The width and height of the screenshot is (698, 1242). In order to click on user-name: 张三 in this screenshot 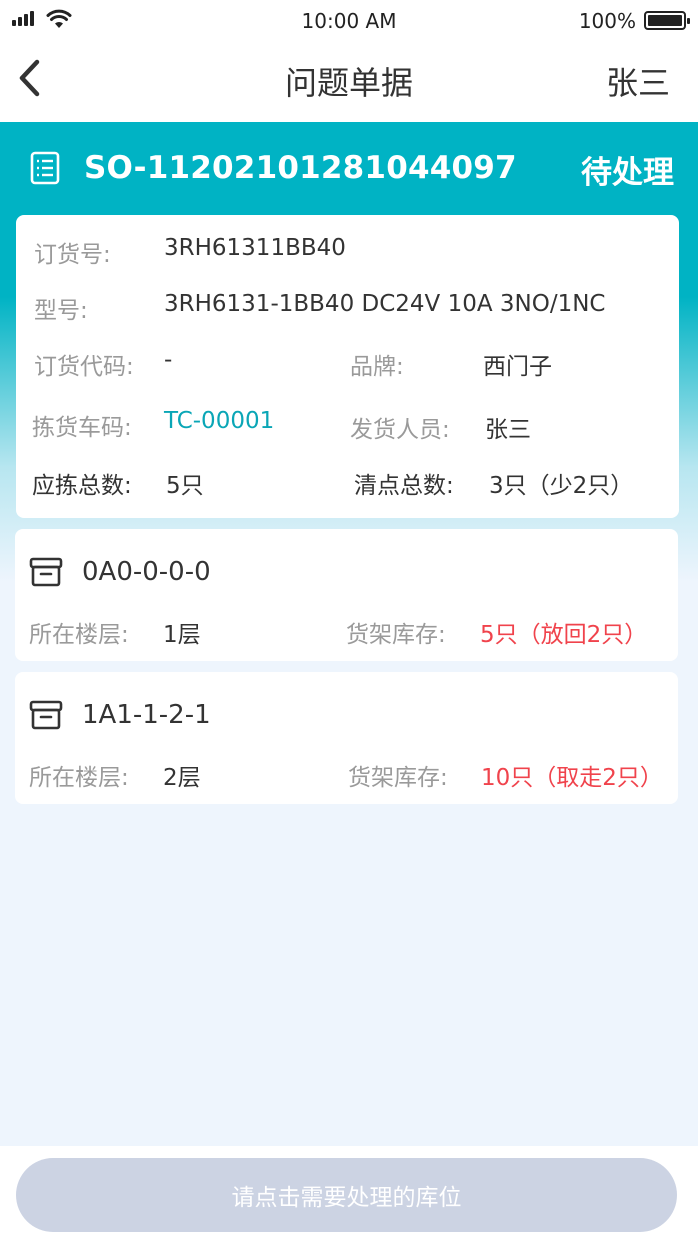, I will do `click(638, 81)`.